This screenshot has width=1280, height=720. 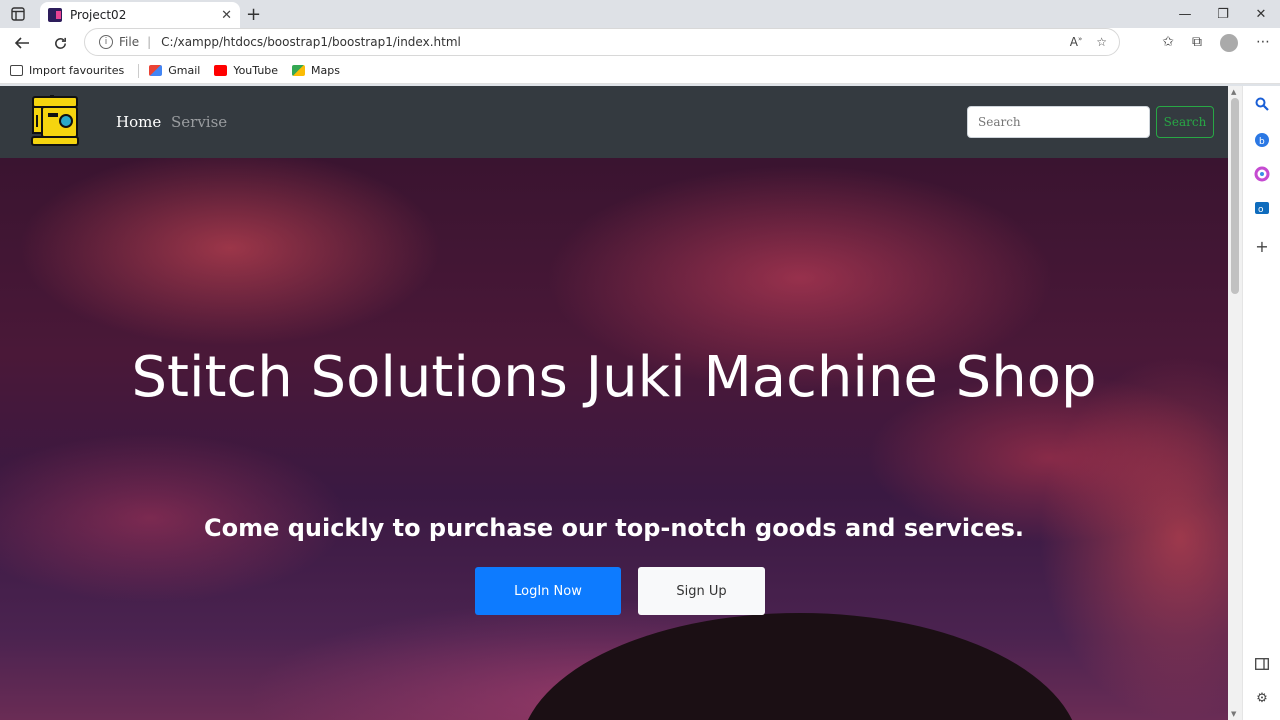 I want to click on signup-button: Sign Up, so click(x=701, y=591).